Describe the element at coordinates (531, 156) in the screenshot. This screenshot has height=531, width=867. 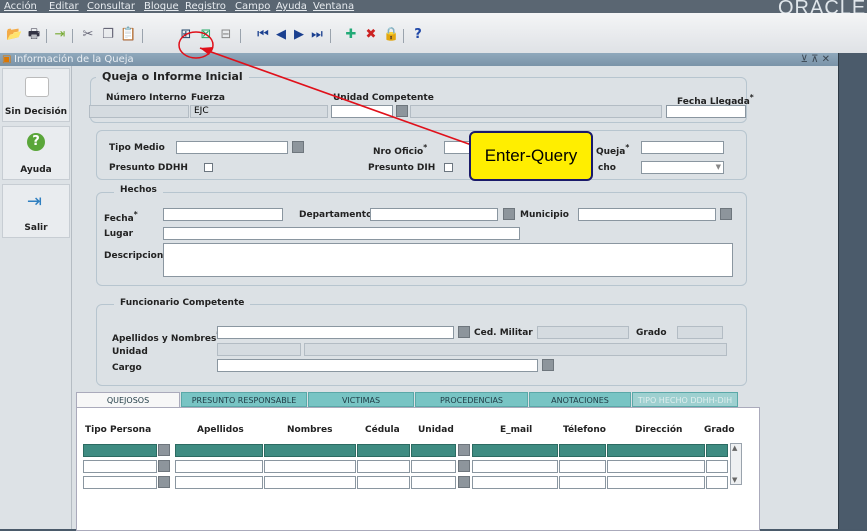
I see `enter-query-callout: Enter-Query` at that location.